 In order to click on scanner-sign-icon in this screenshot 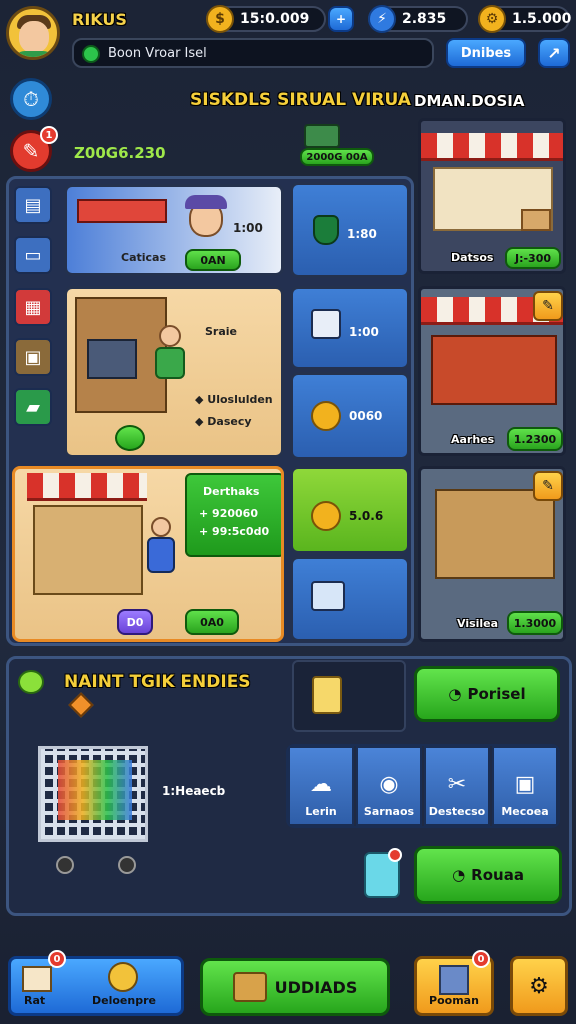, I will do `click(326, 324)`.